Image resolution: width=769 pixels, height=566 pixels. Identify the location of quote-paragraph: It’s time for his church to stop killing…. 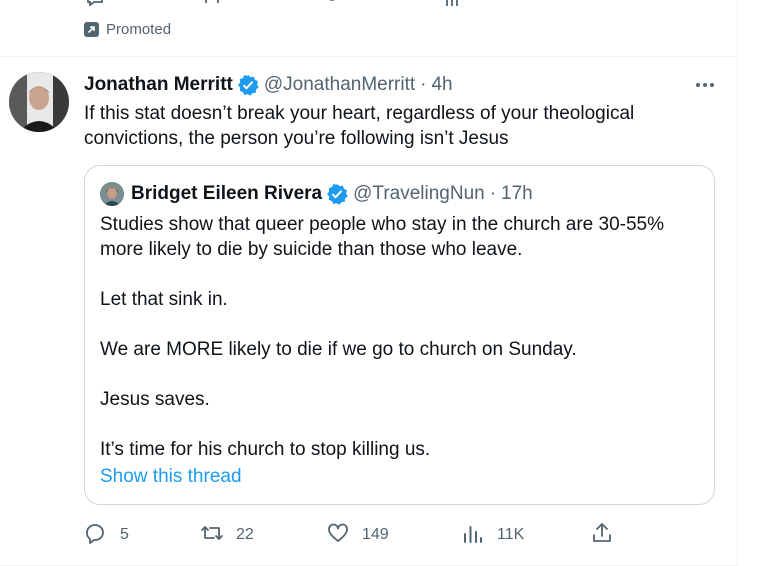
(265, 449).